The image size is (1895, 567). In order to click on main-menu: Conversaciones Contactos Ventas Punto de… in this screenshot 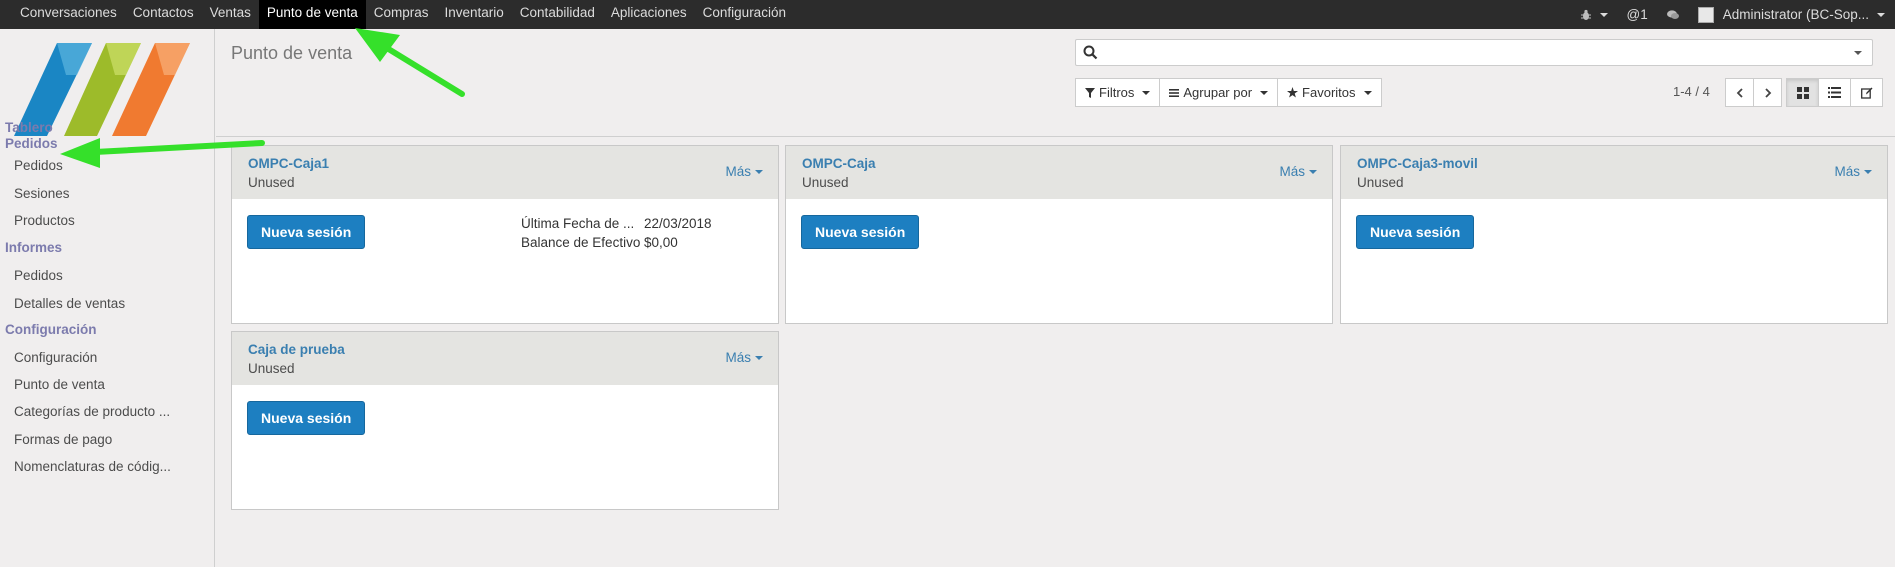, I will do `click(397, 14)`.